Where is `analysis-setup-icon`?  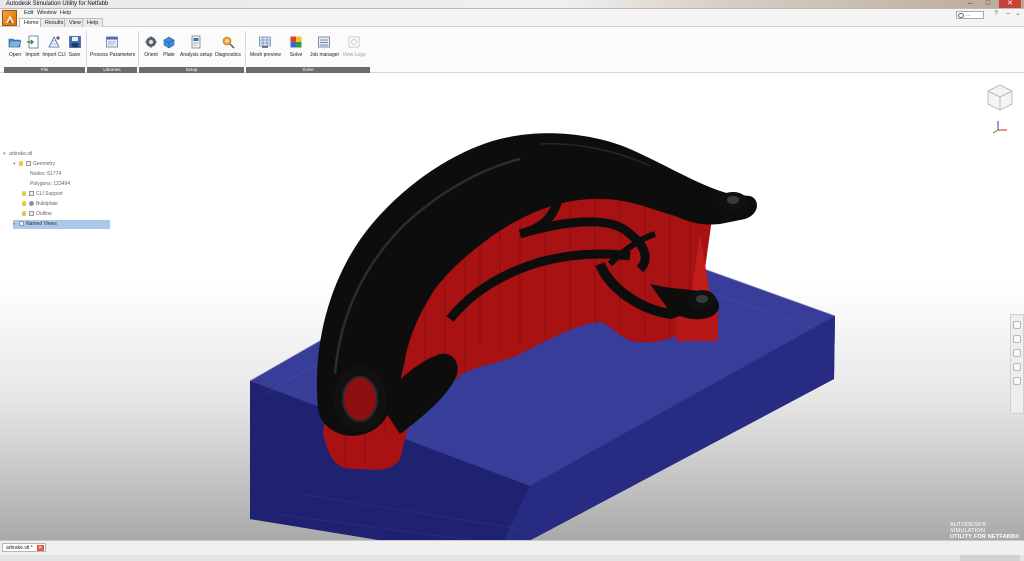
analysis-setup-icon is located at coordinates (196, 42).